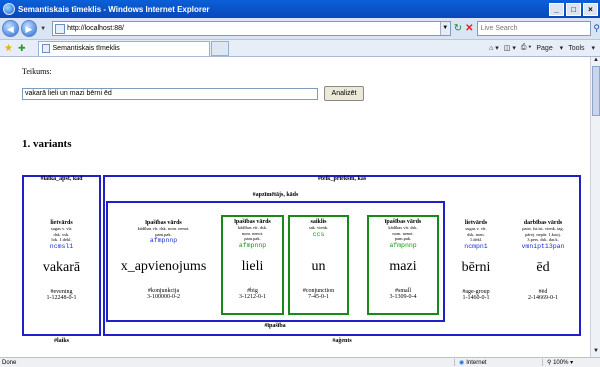 The height and width of the screenshot is (367, 600). I want to click on tools-menu-label: Tools, so click(576, 48).